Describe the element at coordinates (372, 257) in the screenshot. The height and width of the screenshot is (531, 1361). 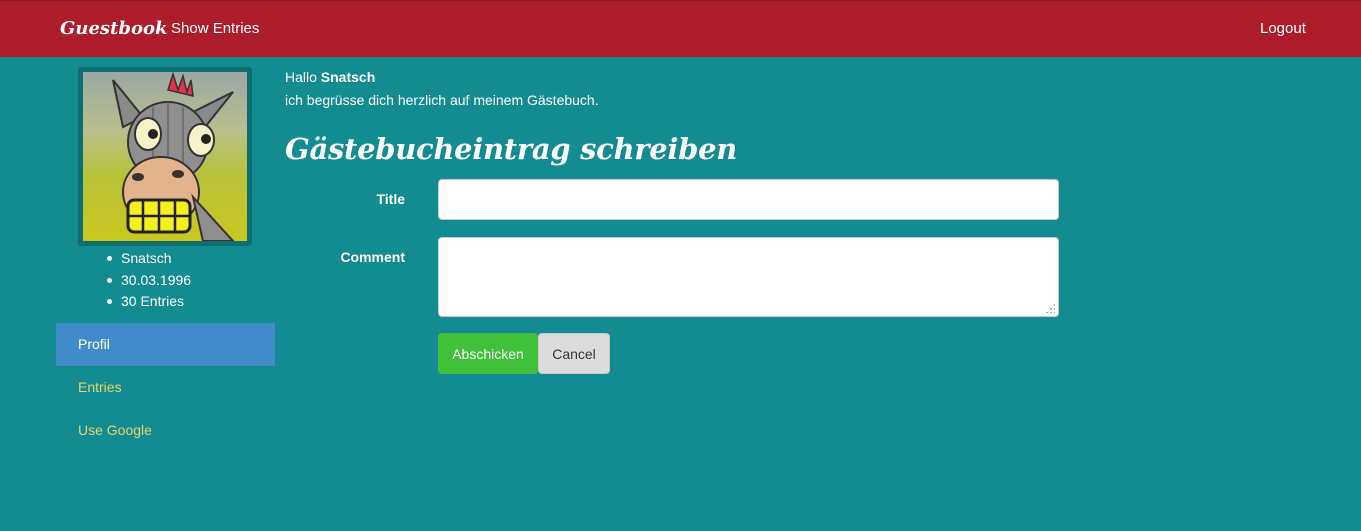
I see `comment-label: Comment` at that location.